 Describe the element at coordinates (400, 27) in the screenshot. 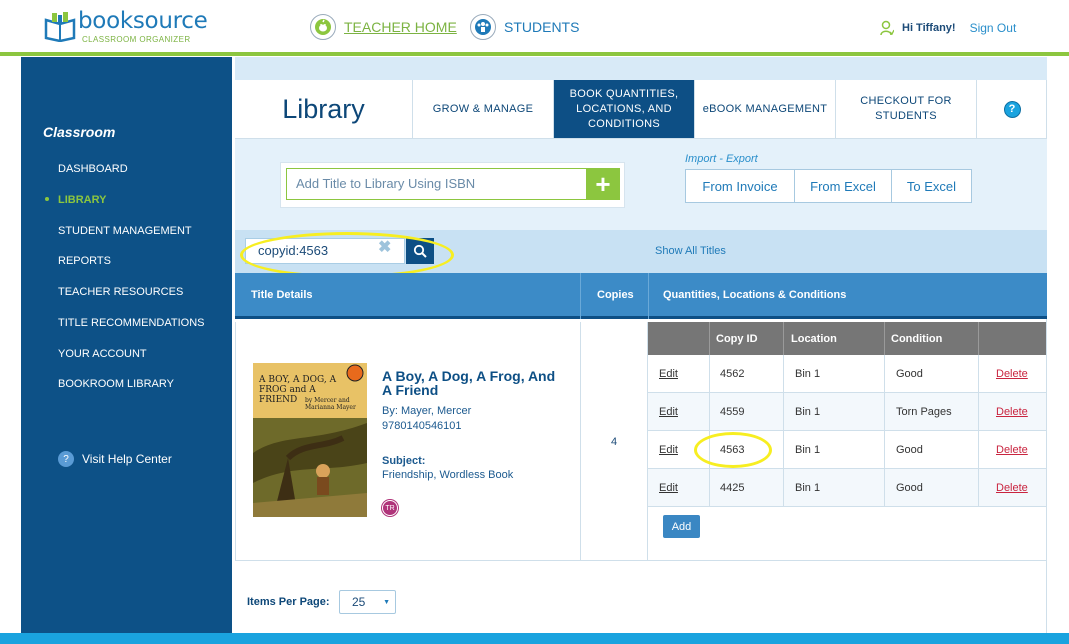

I see `nav-teacher-home-label: TEACHER HOME` at that location.